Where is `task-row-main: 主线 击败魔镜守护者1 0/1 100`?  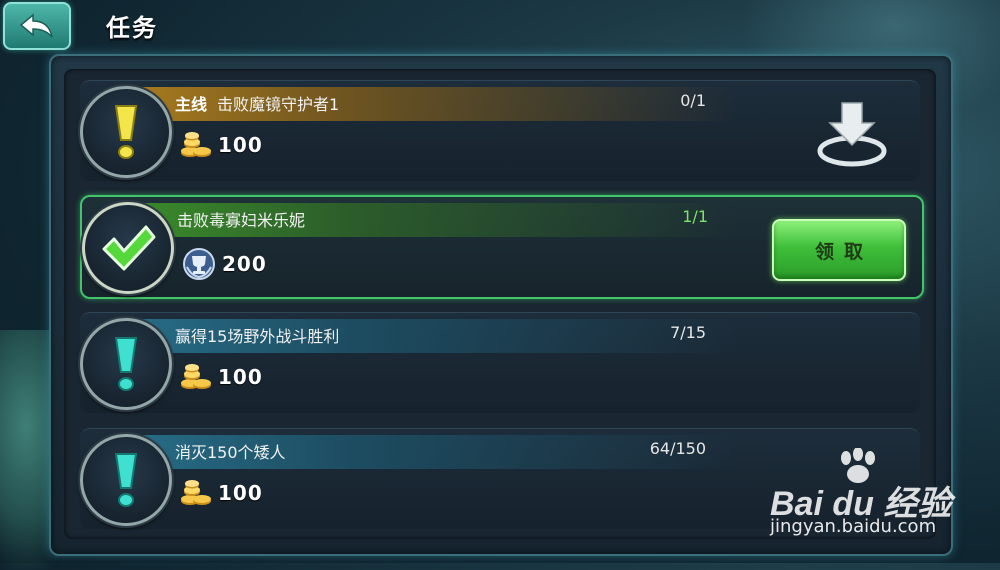
task-row-main: 主线 击败魔镜守护者1 0/1 100 is located at coordinates (500, 130).